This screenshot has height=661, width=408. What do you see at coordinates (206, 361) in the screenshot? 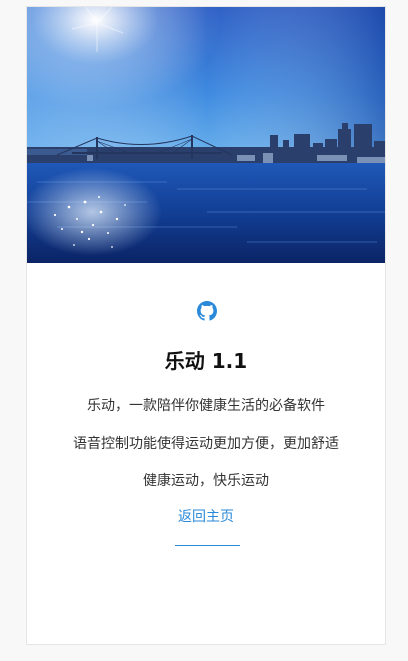
I see `app-title: 乐动 1.1` at bounding box center [206, 361].